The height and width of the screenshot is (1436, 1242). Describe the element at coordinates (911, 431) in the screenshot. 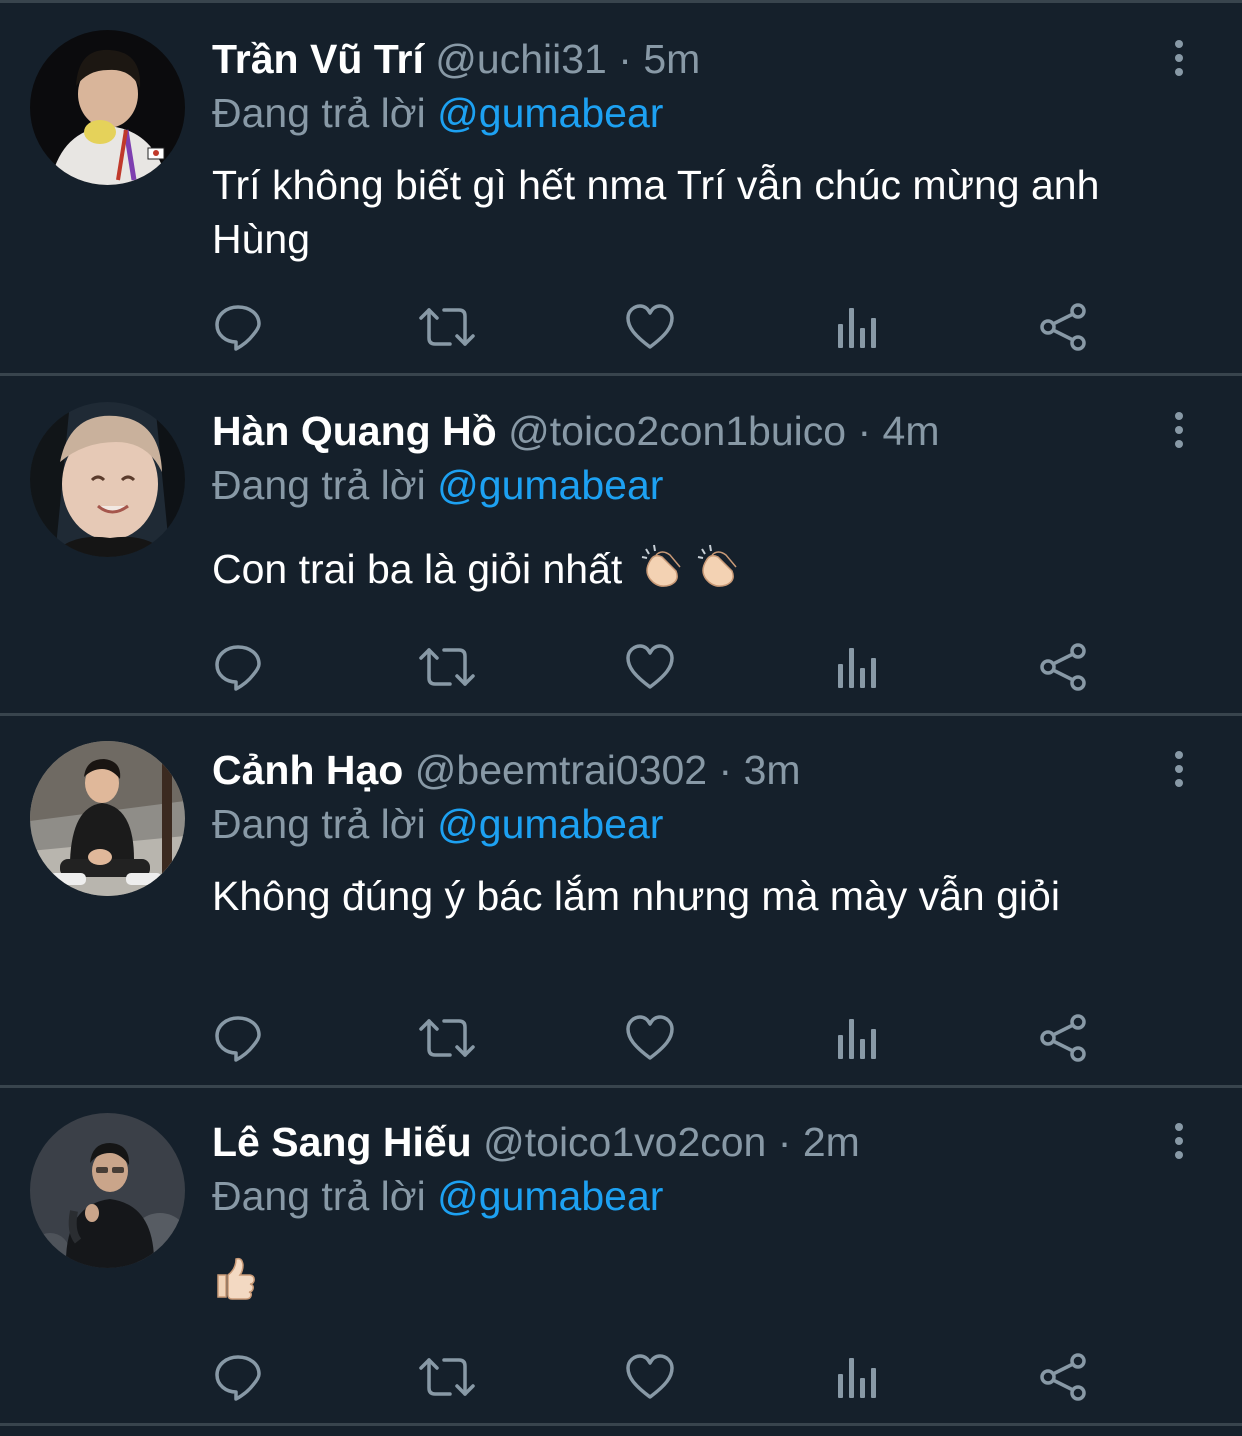

I see `timestamp: 4m` at that location.